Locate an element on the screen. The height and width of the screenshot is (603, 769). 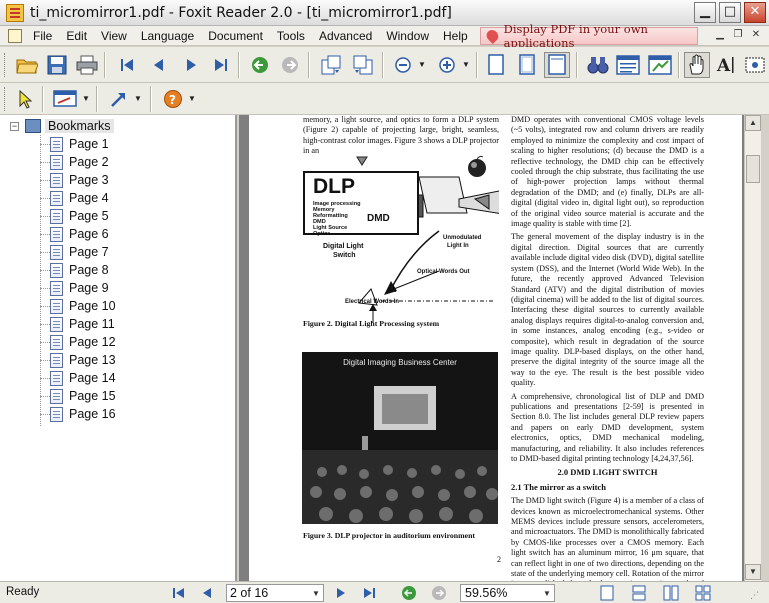
bookmarks-book-icon is located at coordinates (33, 126).